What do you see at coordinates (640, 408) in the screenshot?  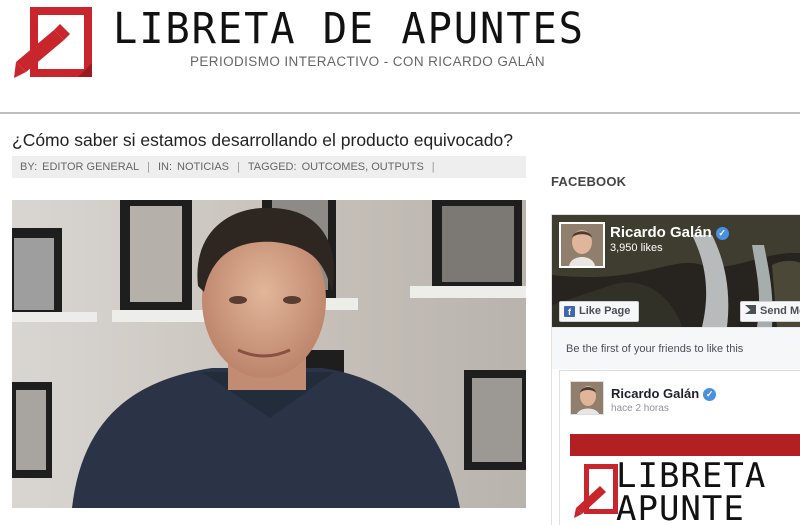 I see `post-timestamp: hace 2 horas` at bounding box center [640, 408].